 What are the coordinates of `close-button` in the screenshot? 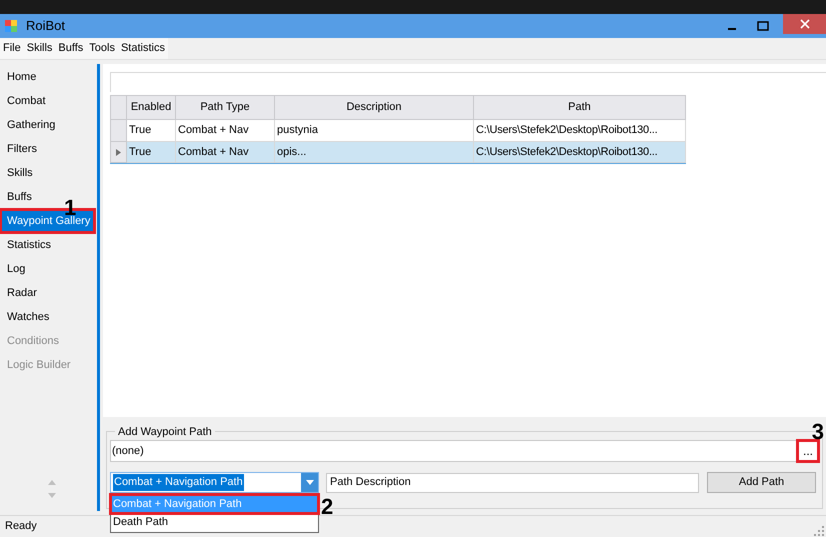 It's located at (804, 24).